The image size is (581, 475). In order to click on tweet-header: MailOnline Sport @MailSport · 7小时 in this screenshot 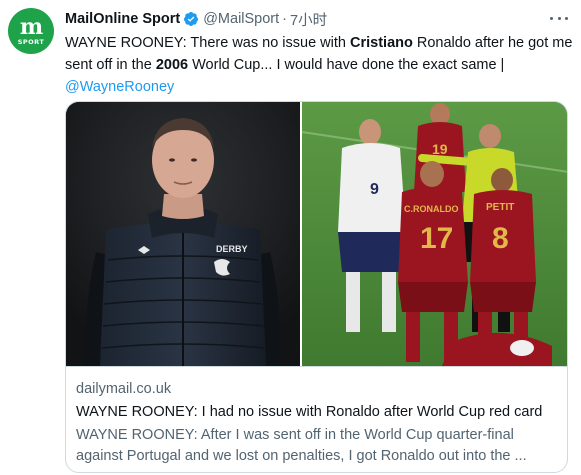, I will do `click(196, 19)`.